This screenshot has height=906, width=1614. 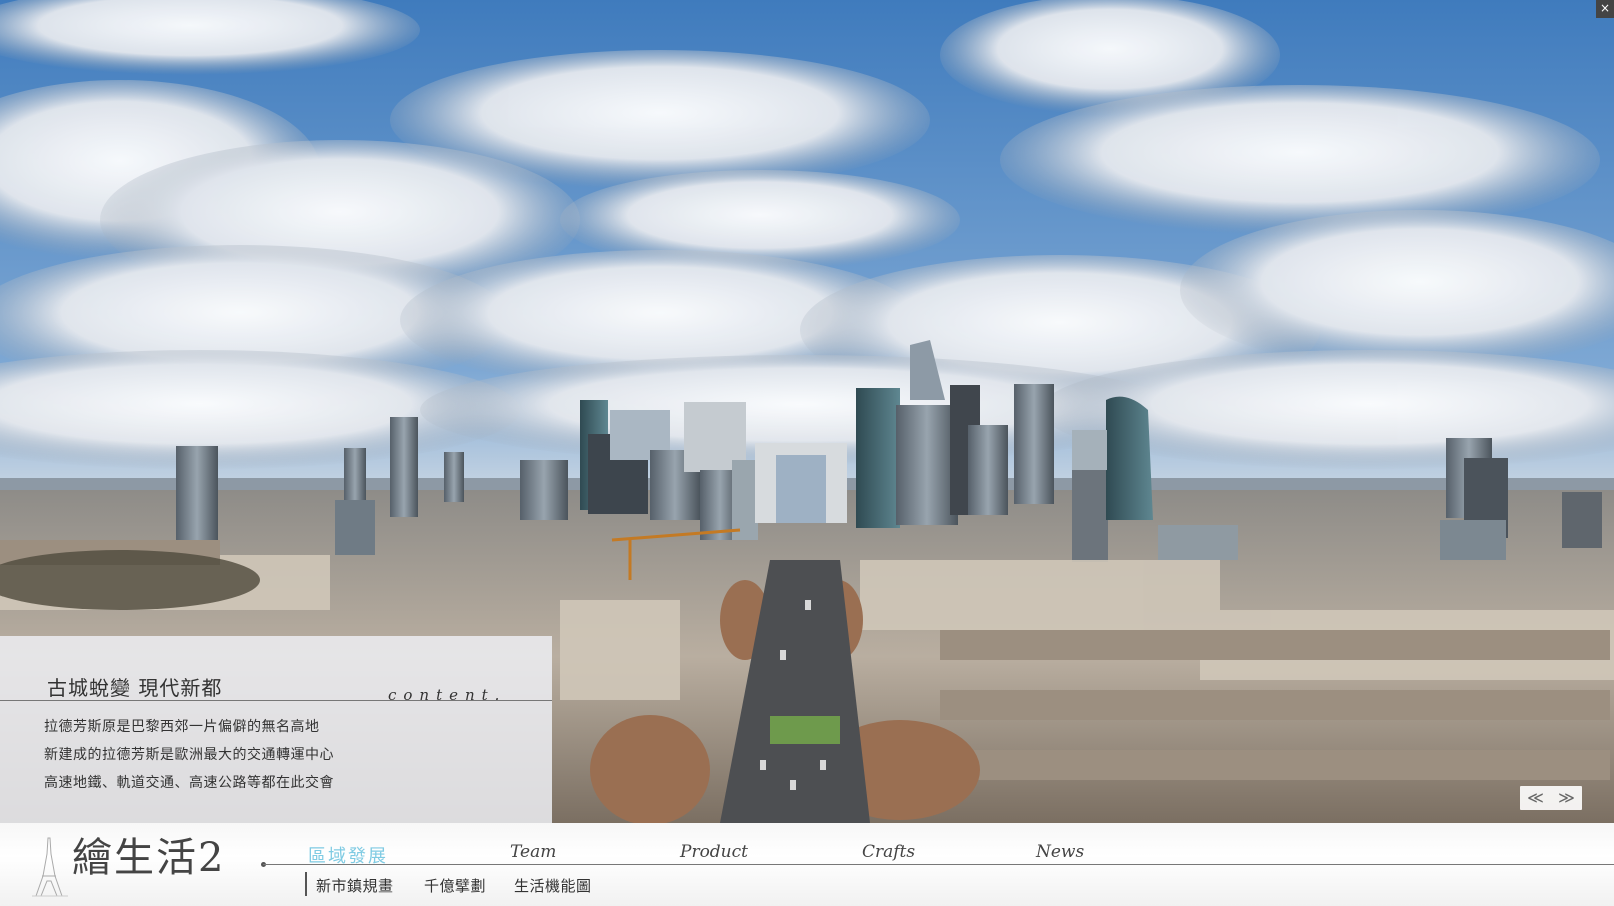 I want to click on content-title: 古城蛻變 現代新都, so click(x=135, y=688).